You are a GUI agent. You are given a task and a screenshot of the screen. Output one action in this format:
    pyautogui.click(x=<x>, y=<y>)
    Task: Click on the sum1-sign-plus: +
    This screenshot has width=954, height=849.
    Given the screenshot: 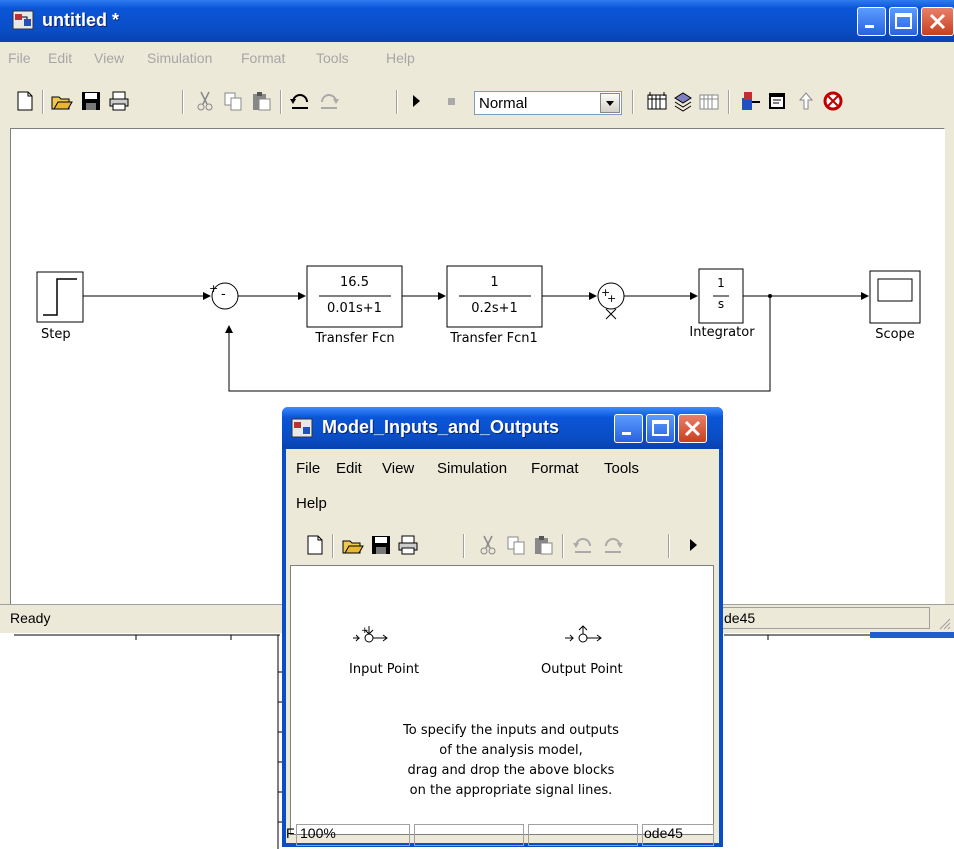 What is the action you would take?
    pyautogui.click(x=214, y=288)
    